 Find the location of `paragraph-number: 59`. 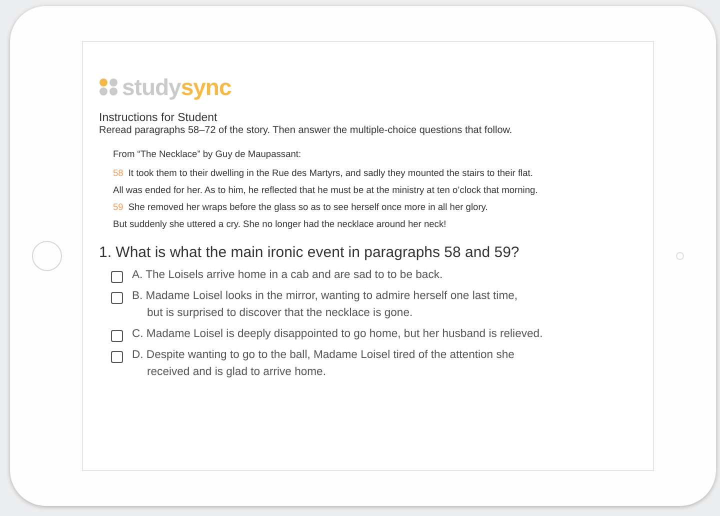

paragraph-number: 59 is located at coordinates (118, 207).